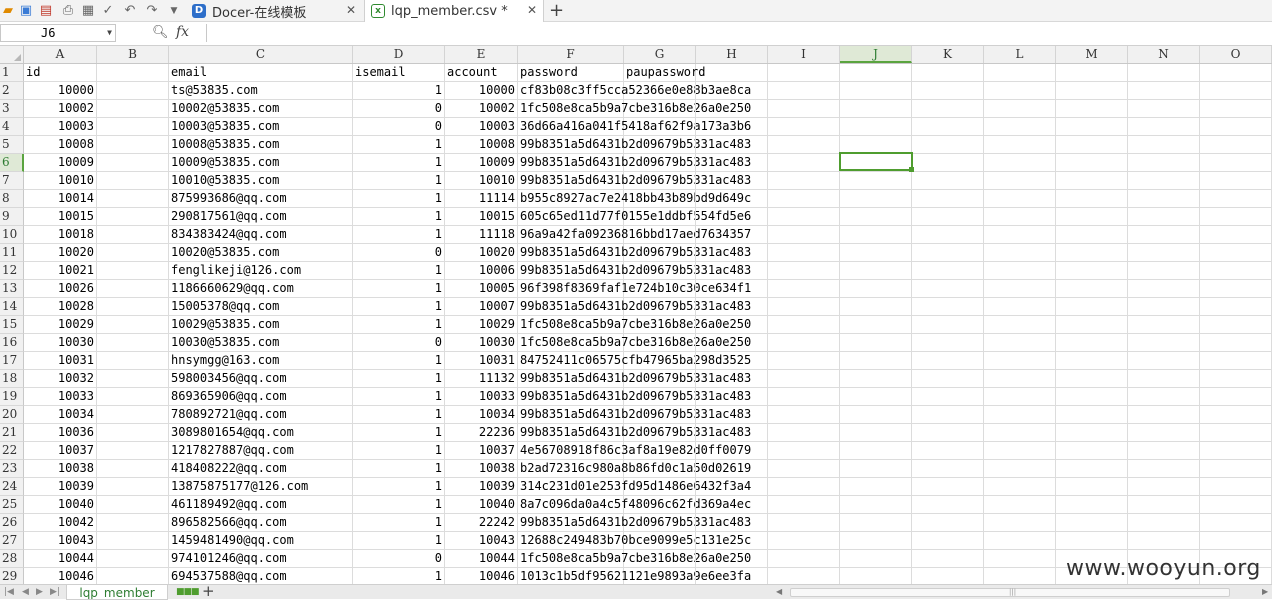 This screenshot has width=1272, height=600. Describe the element at coordinates (12, 523) in the screenshot. I see `row-header: 26` at that location.